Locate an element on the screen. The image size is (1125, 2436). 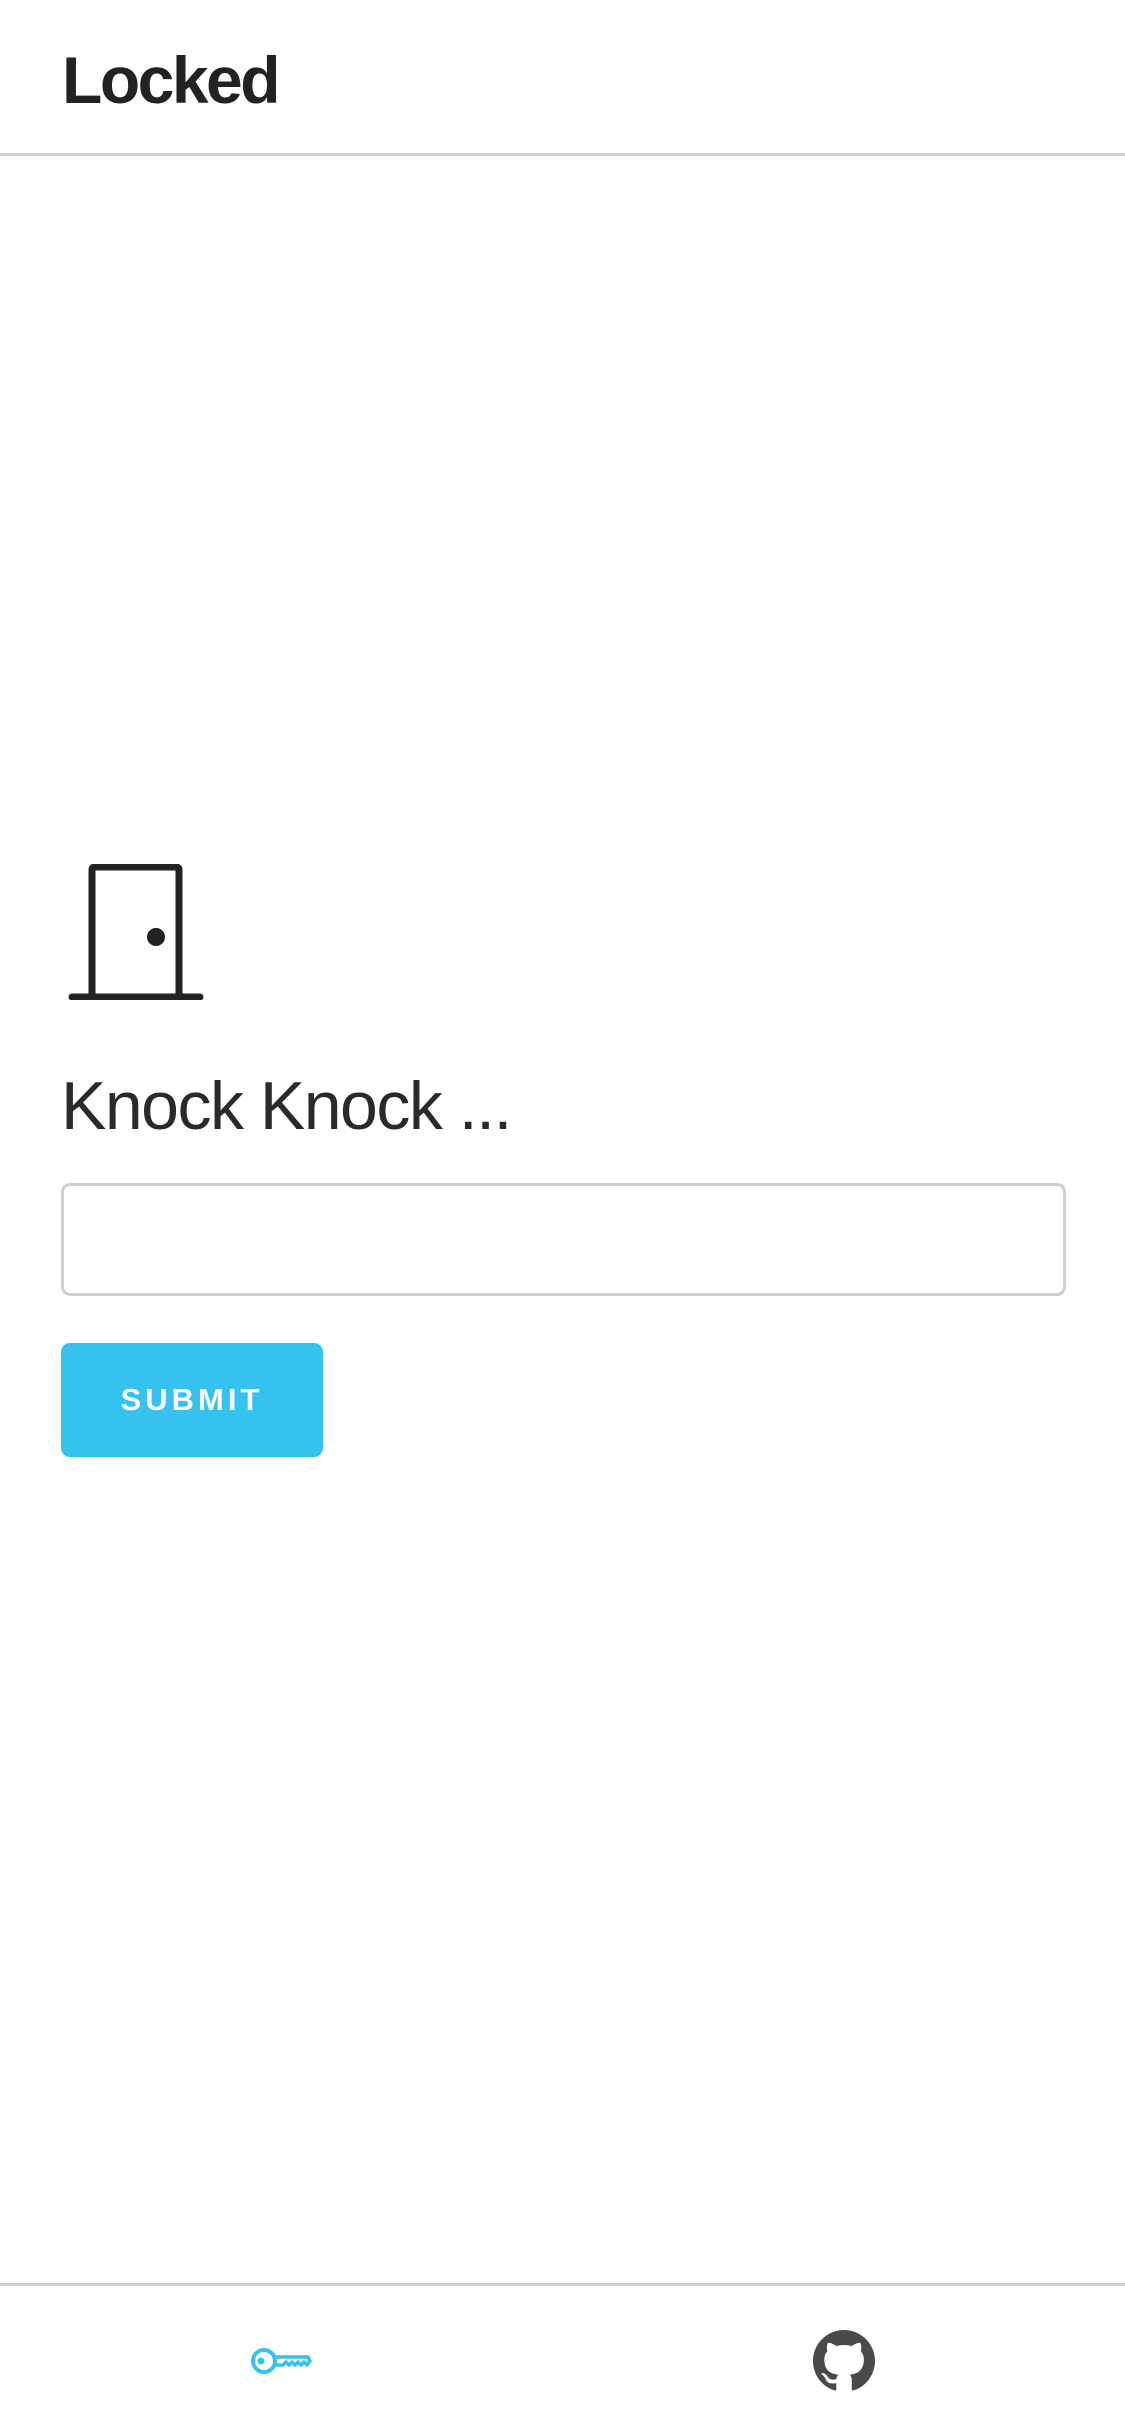
bottom-tab-bar: key-icon github-icon is located at coordinates (562, 2359).